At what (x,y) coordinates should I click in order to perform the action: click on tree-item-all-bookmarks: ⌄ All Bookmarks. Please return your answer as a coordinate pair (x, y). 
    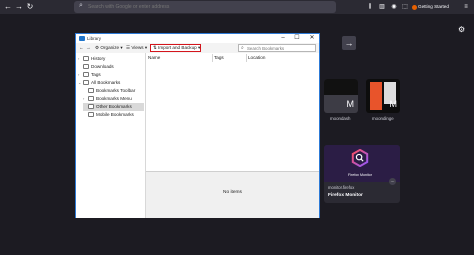
    Looking at the image, I should click on (111, 83).